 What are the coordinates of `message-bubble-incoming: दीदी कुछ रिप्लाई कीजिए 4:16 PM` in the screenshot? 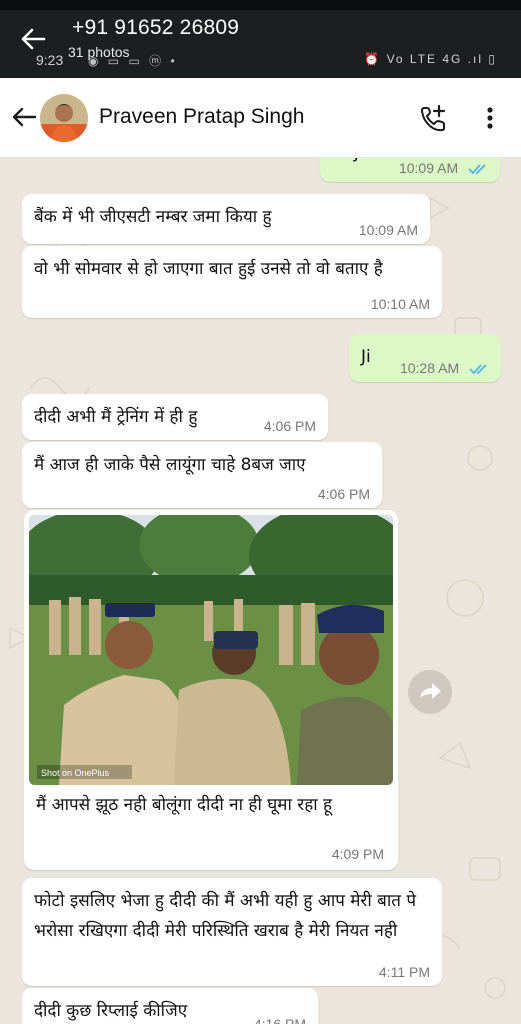 It's located at (170, 1006).